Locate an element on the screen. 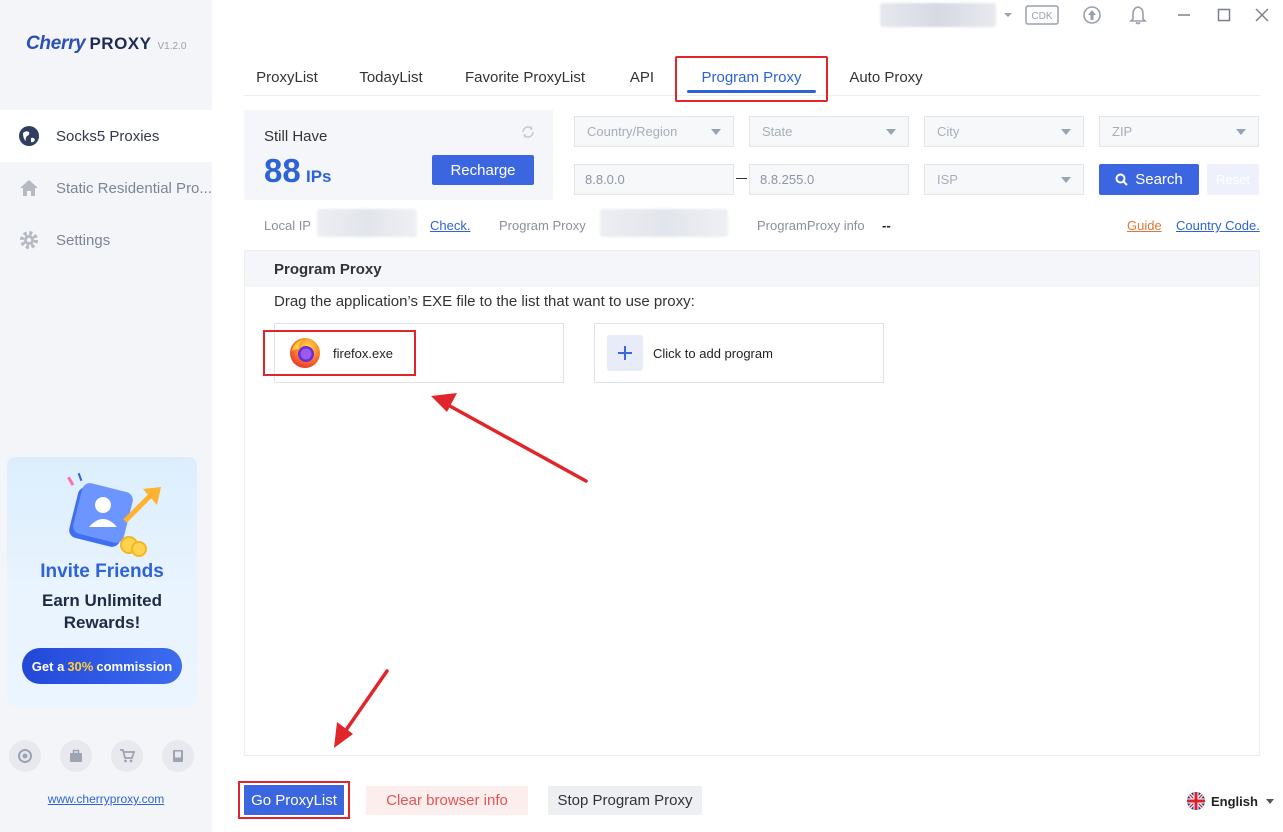 The height and width of the screenshot is (832, 1283). stop-program-proxy-button: Stop Program Proxy is located at coordinates (625, 800).